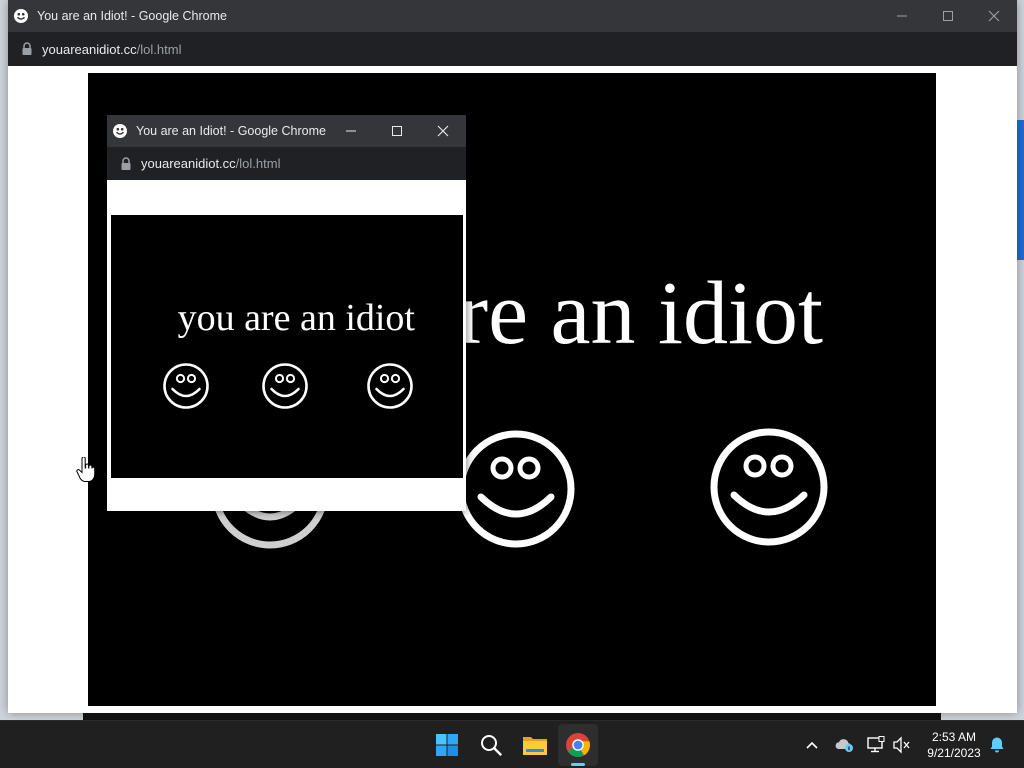  What do you see at coordinates (231, 131) in the screenshot?
I see `popup-window-title: You are an Idiot! - Google Chrome` at bounding box center [231, 131].